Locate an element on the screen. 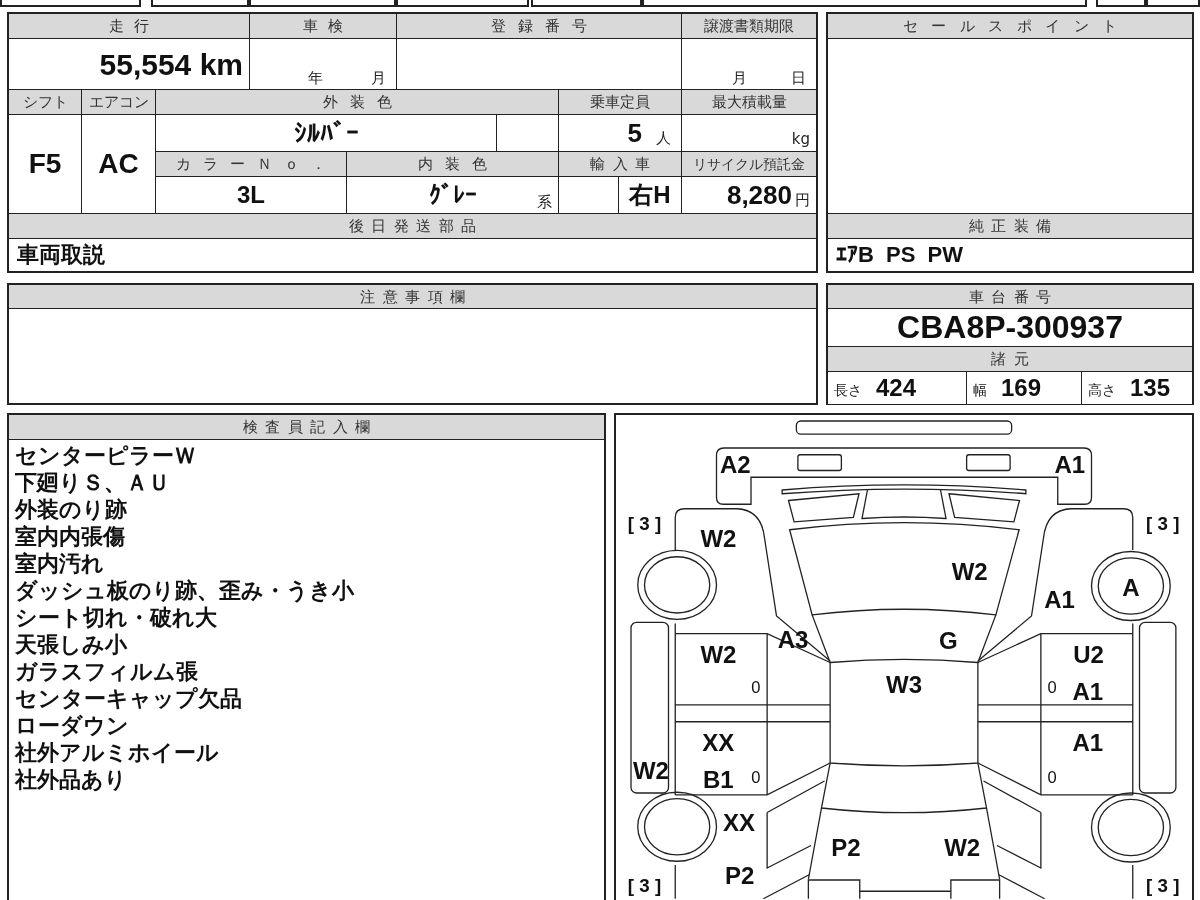  field-label: 車台番号 is located at coordinates (1010, 297).